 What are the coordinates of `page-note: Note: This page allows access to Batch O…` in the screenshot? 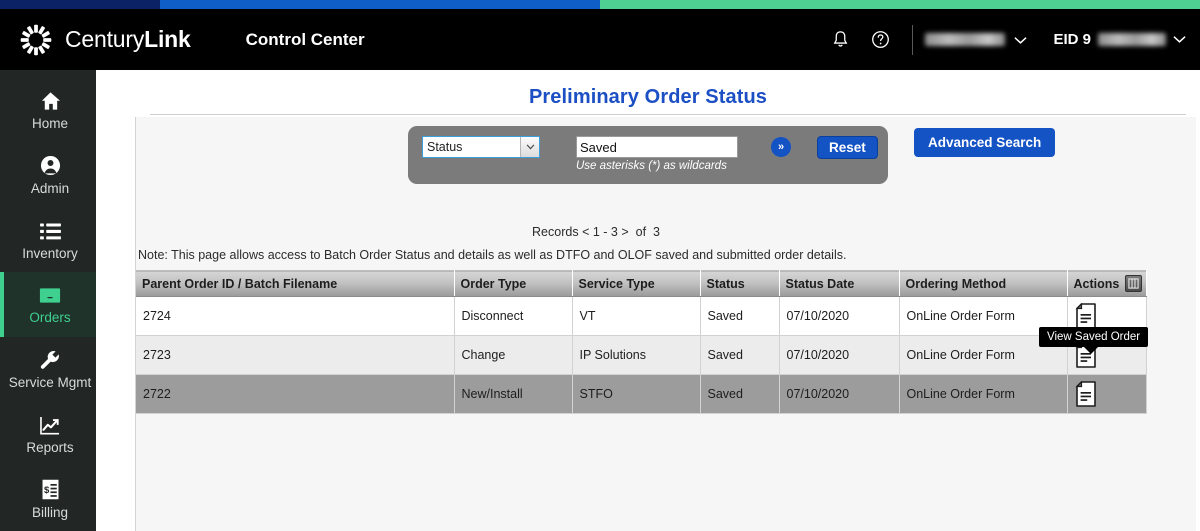 It's located at (492, 255).